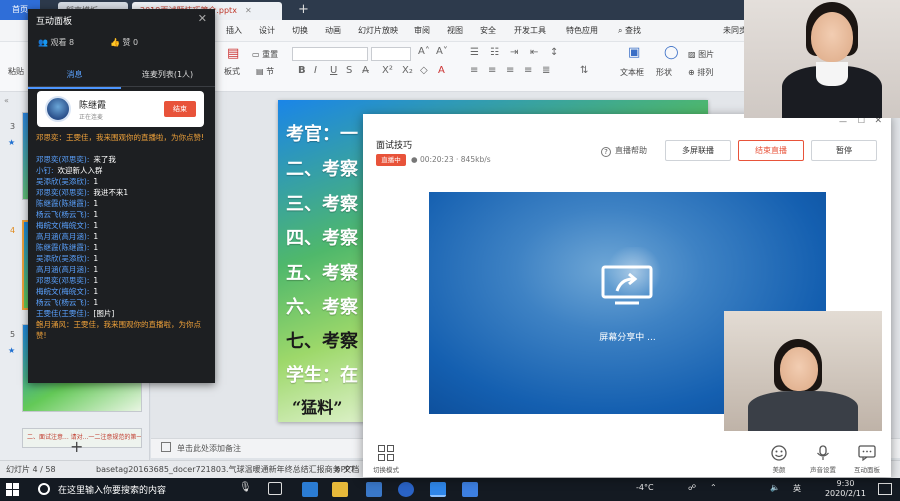 The image size is (900, 501). I want to click on menu-slideshow: 幻灯片放映, so click(378, 31).